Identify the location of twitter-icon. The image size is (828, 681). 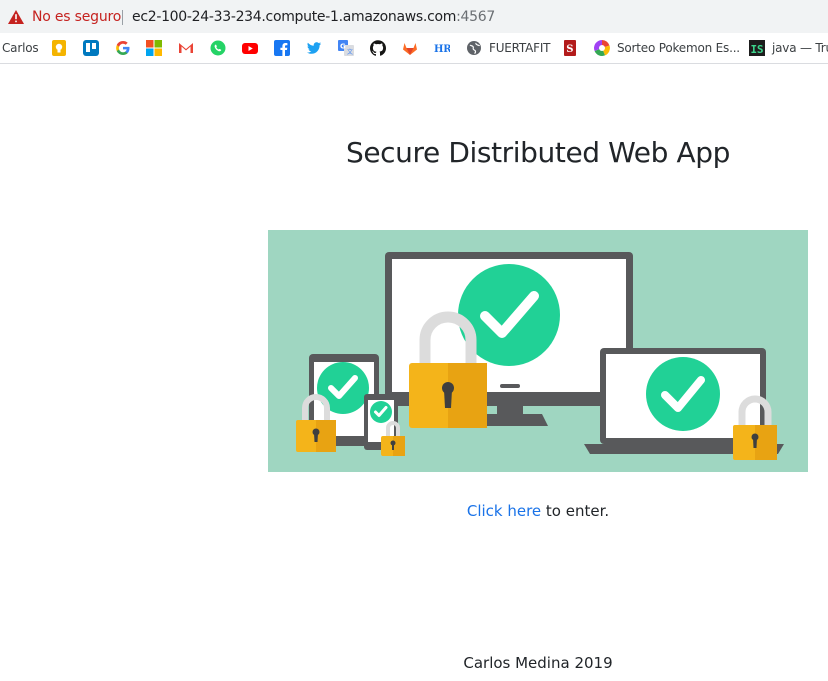
(314, 48).